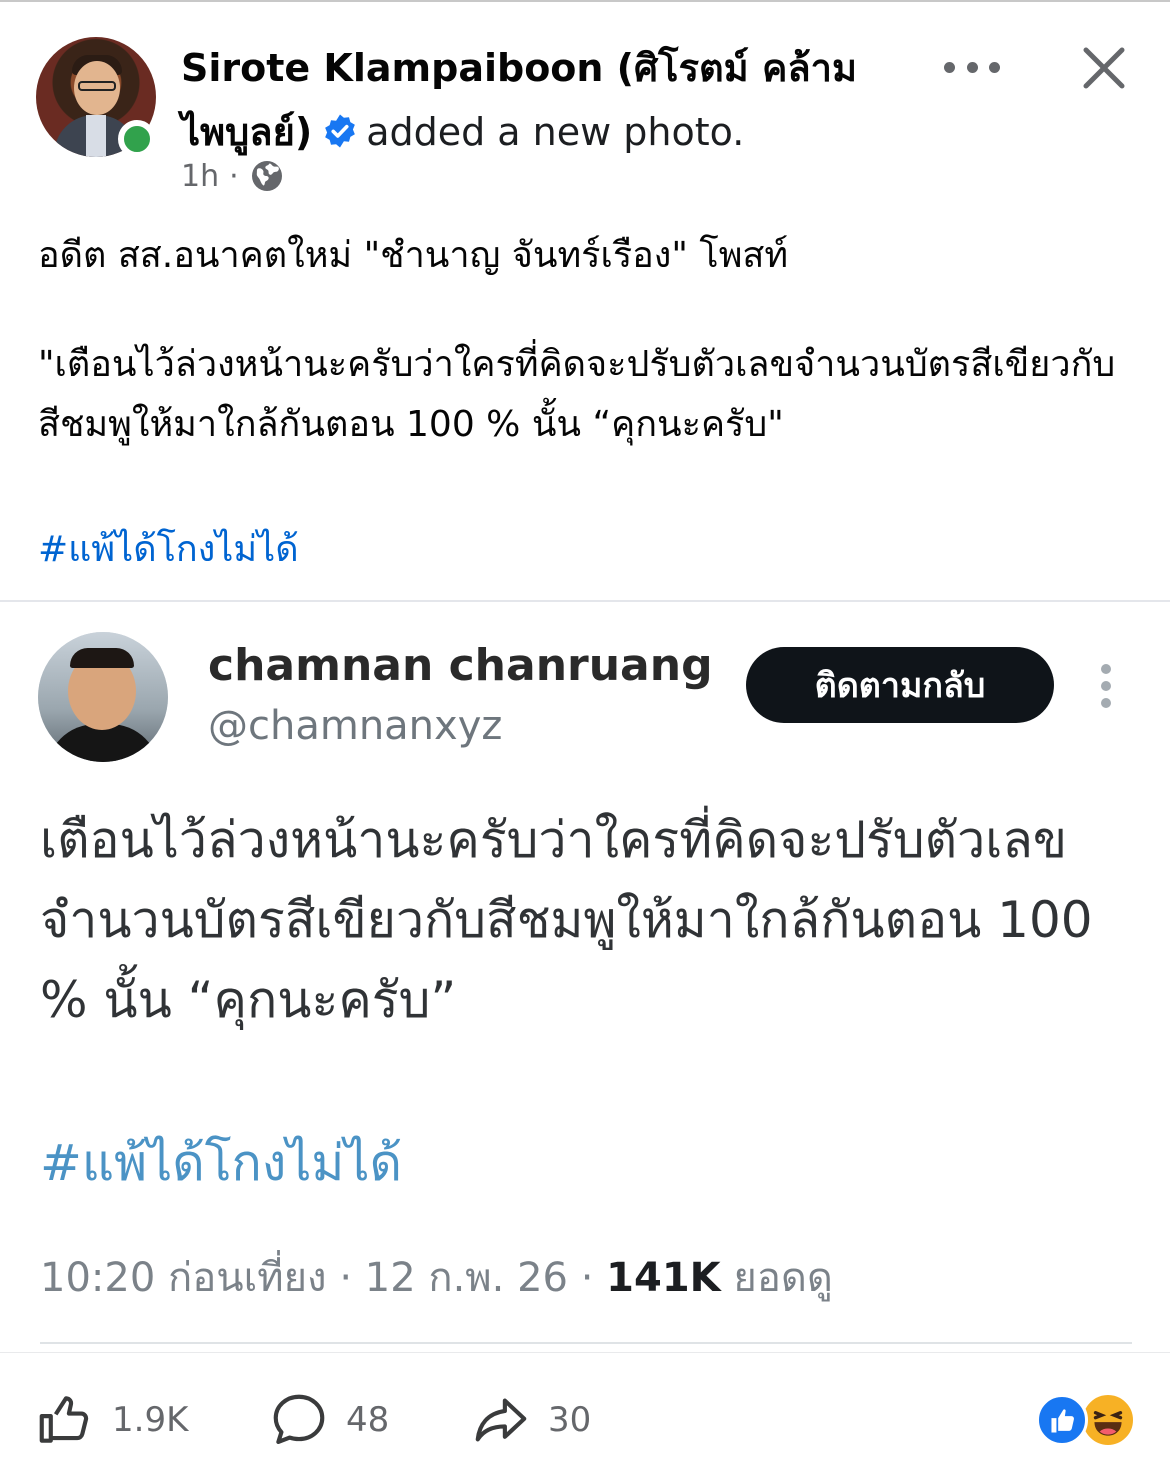 The width and height of the screenshot is (1170, 1464). I want to click on tweet-author-name: chamnan chanruang, so click(460, 665).